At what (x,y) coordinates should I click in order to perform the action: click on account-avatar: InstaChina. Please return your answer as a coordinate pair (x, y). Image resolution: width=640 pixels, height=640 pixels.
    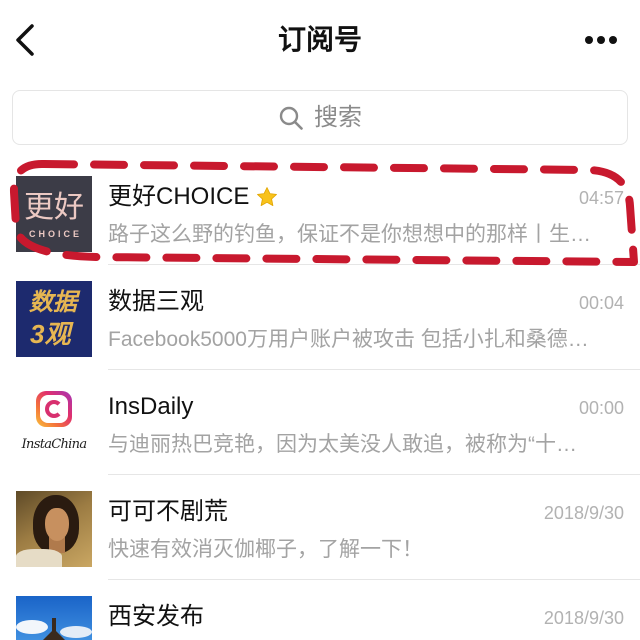
    Looking at the image, I should click on (54, 424).